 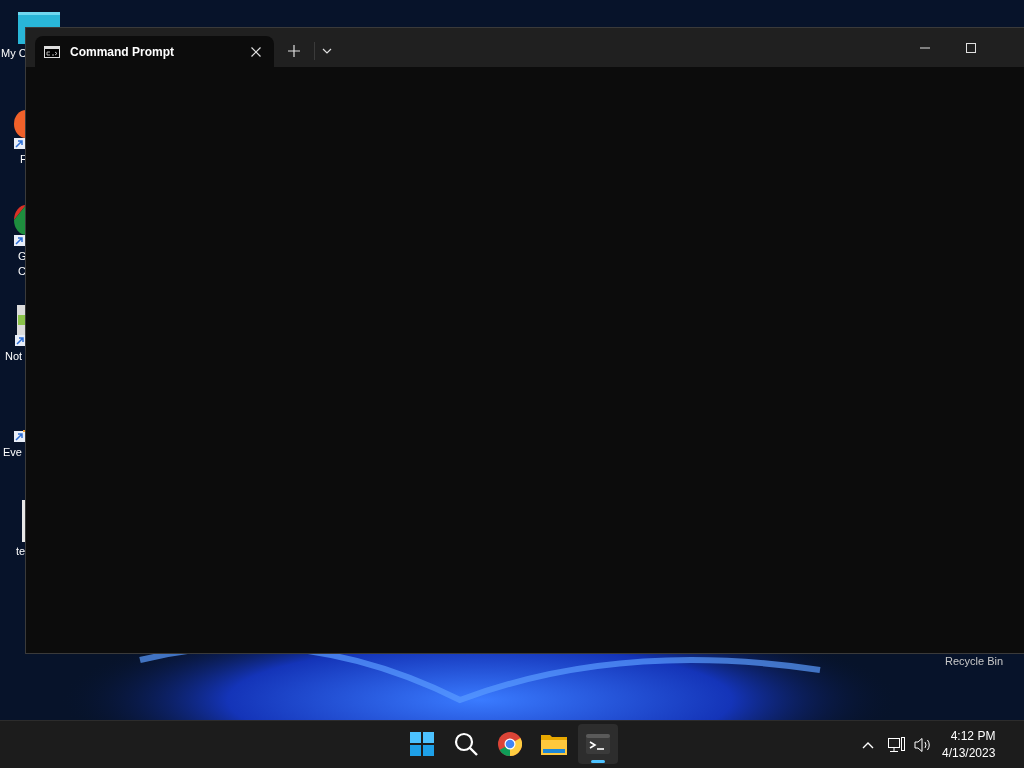 I want to click on clock-date: 4/13/2023, so click(x=969, y=753).